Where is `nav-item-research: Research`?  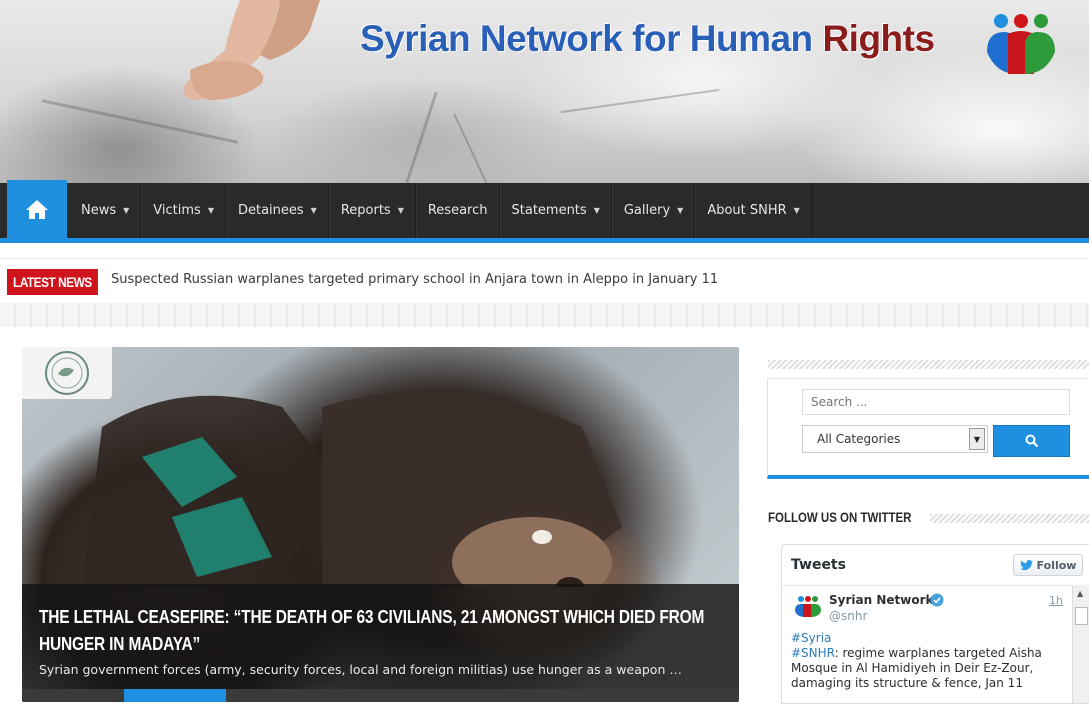
nav-item-research: Research is located at coordinates (457, 210).